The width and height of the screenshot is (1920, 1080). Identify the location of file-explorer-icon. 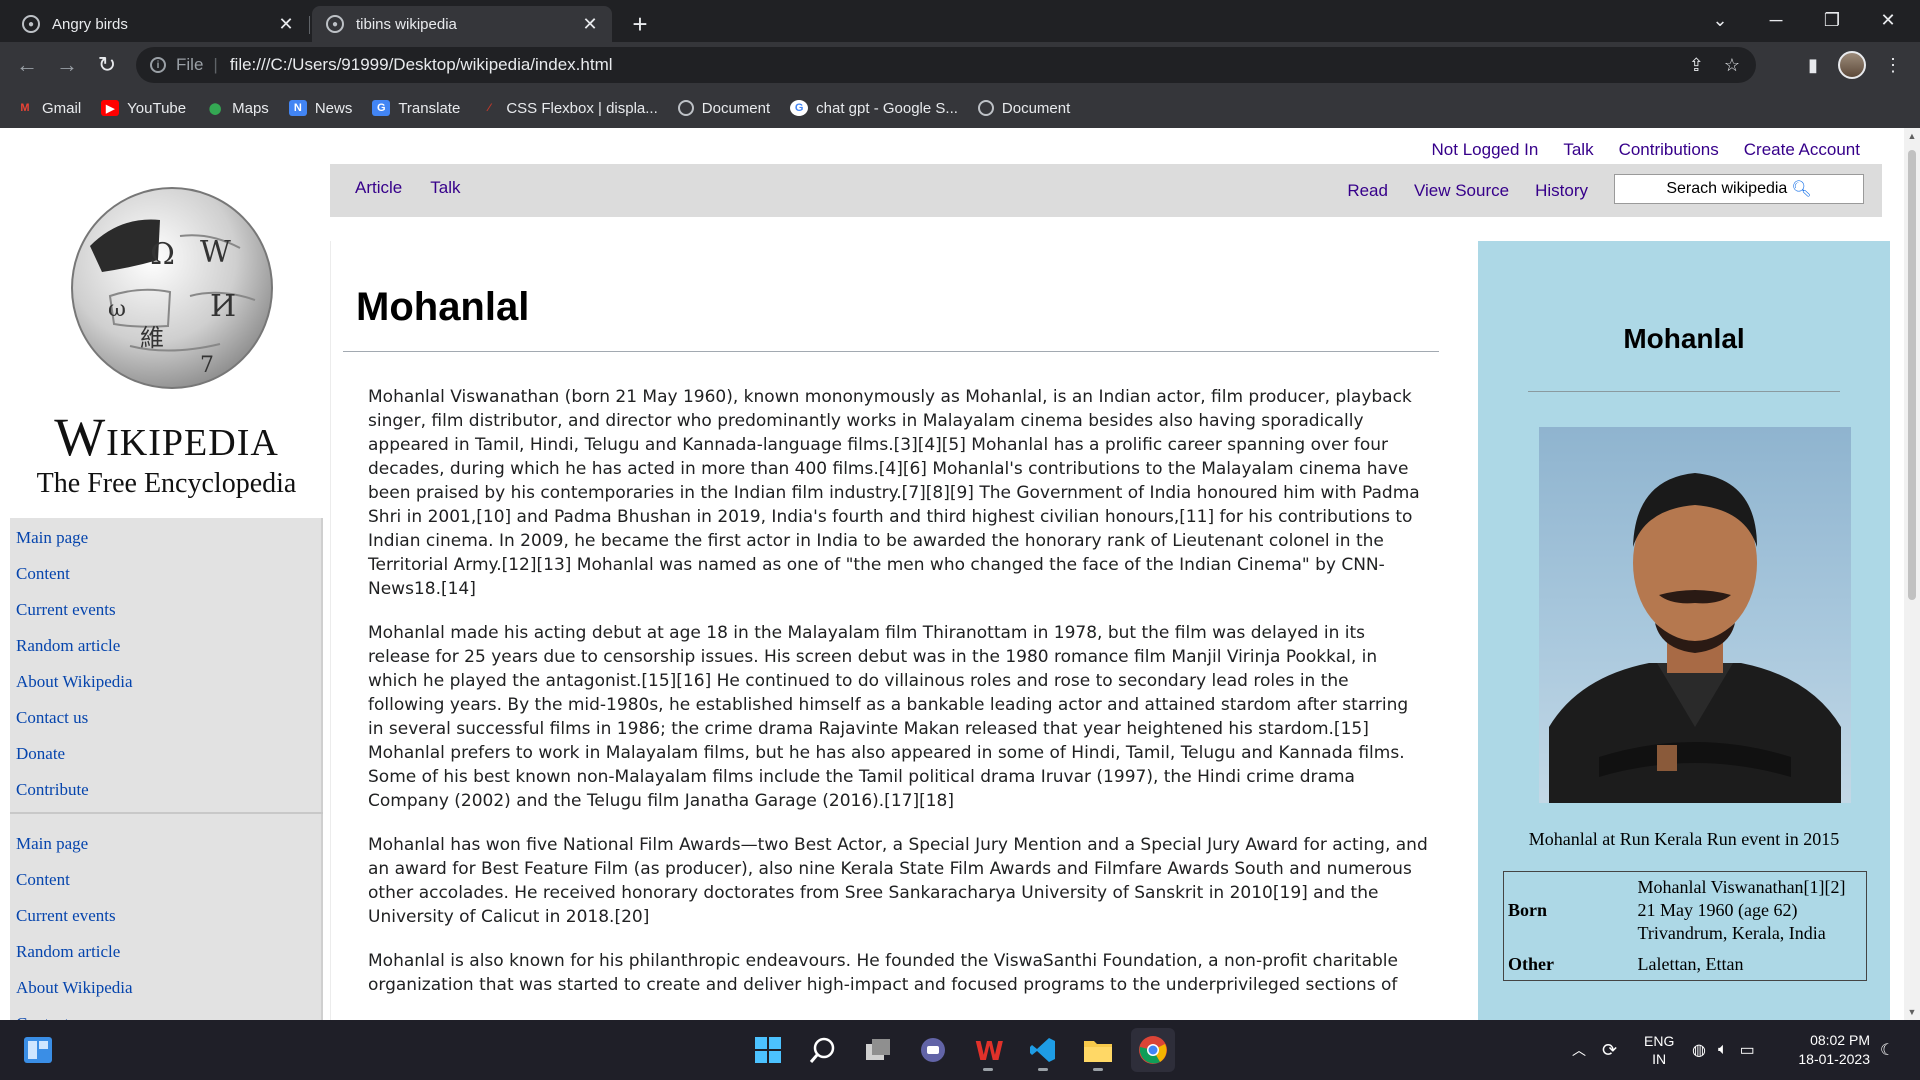
(1098, 1050).